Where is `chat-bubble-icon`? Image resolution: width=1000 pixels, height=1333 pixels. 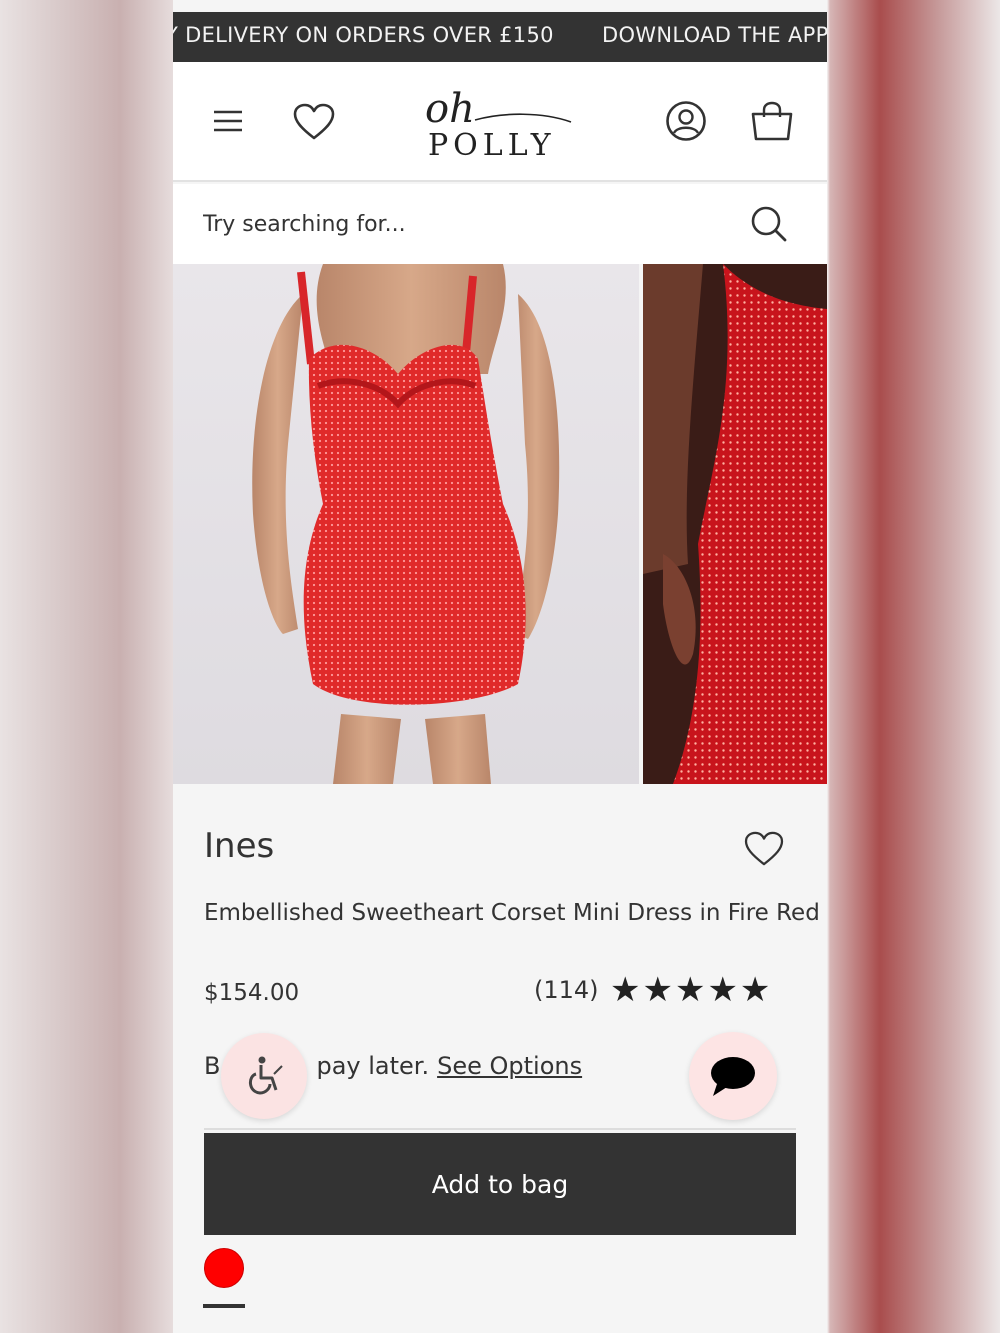
chat-bubble-icon is located at coordinates (733, 1076).